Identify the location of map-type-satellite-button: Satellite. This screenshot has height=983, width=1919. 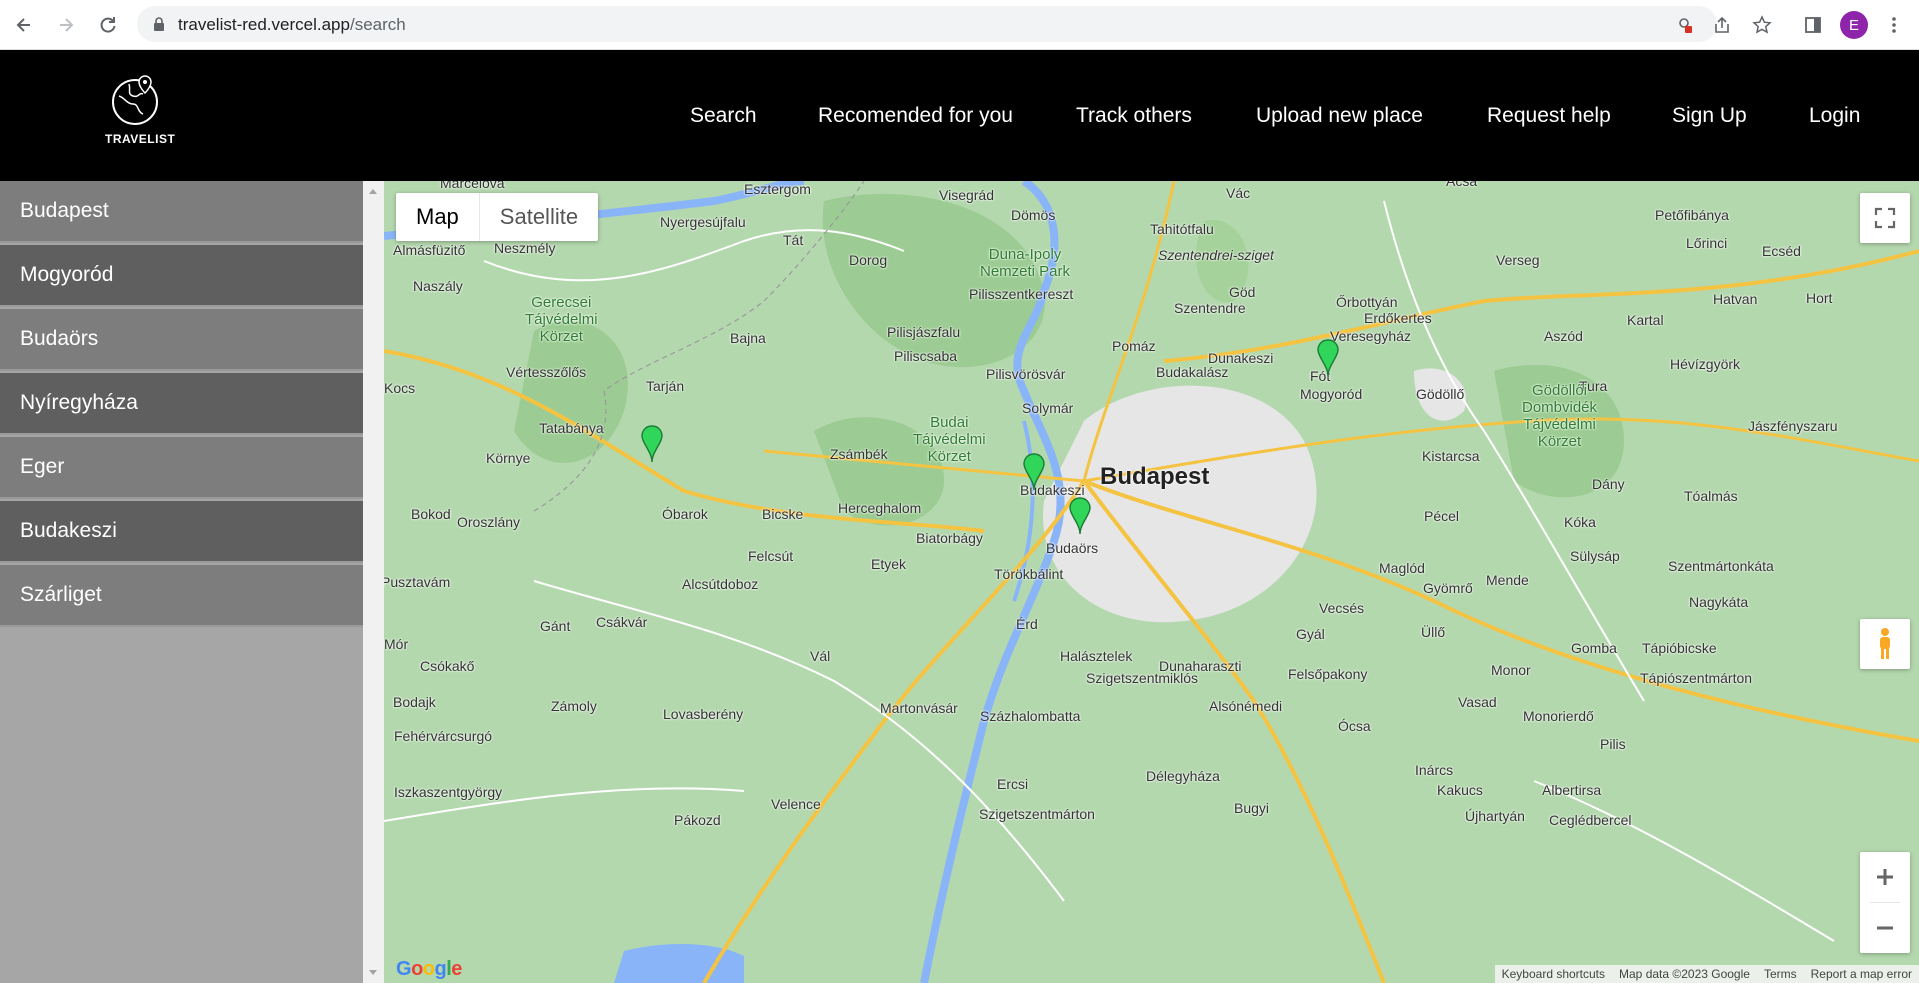
(538, 217).